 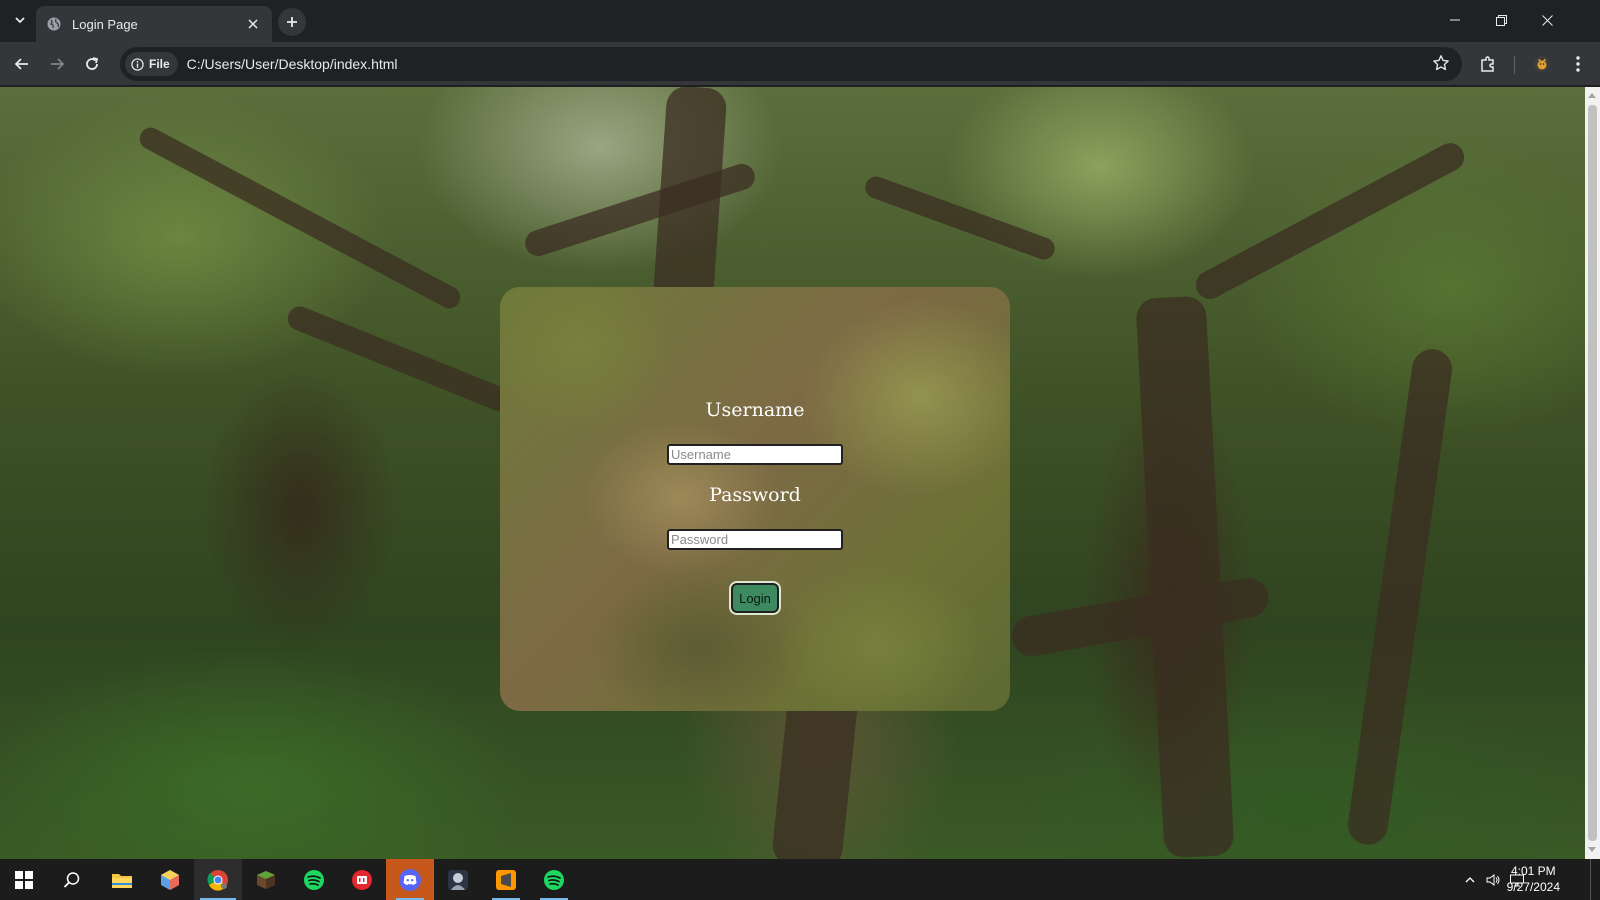 I want to click on start-icon, so click(x=24, y=879).